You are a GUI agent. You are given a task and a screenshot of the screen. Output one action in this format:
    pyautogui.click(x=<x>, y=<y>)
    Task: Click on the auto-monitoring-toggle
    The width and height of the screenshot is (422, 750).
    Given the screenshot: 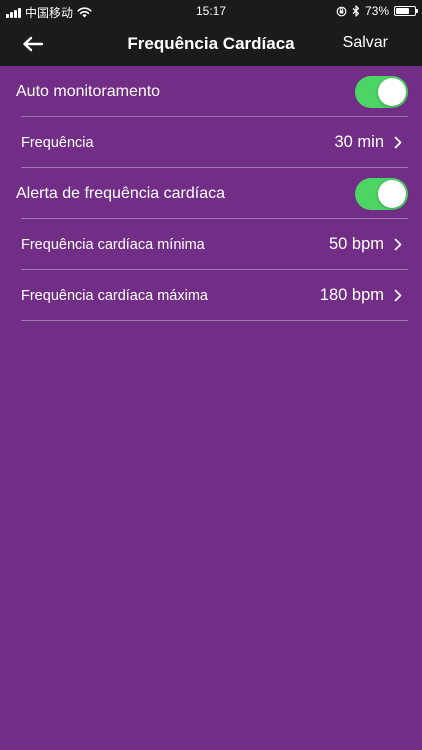 What is the action you would take?
    pyautogui.click(x=381, y=92)
    